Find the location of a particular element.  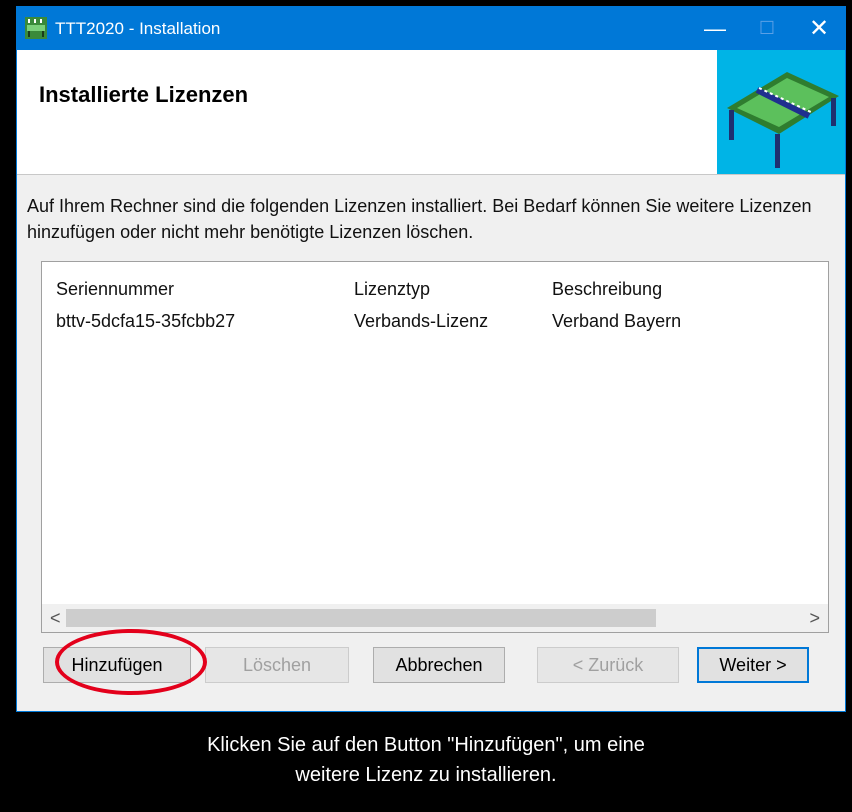

column-header-description: Beschreibung is located at coordinates (607, 289).